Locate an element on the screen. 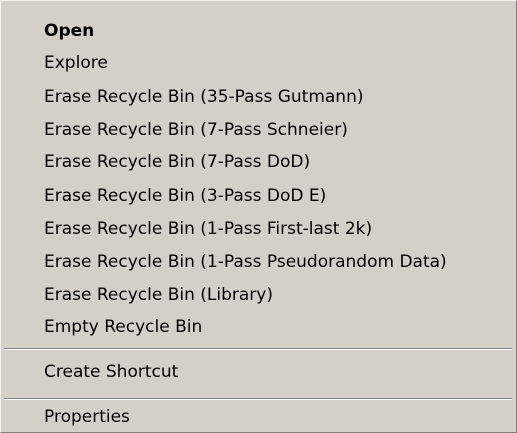  menu-item-create-shortcut: Create Shortcut is located at coordinates (111, 372).